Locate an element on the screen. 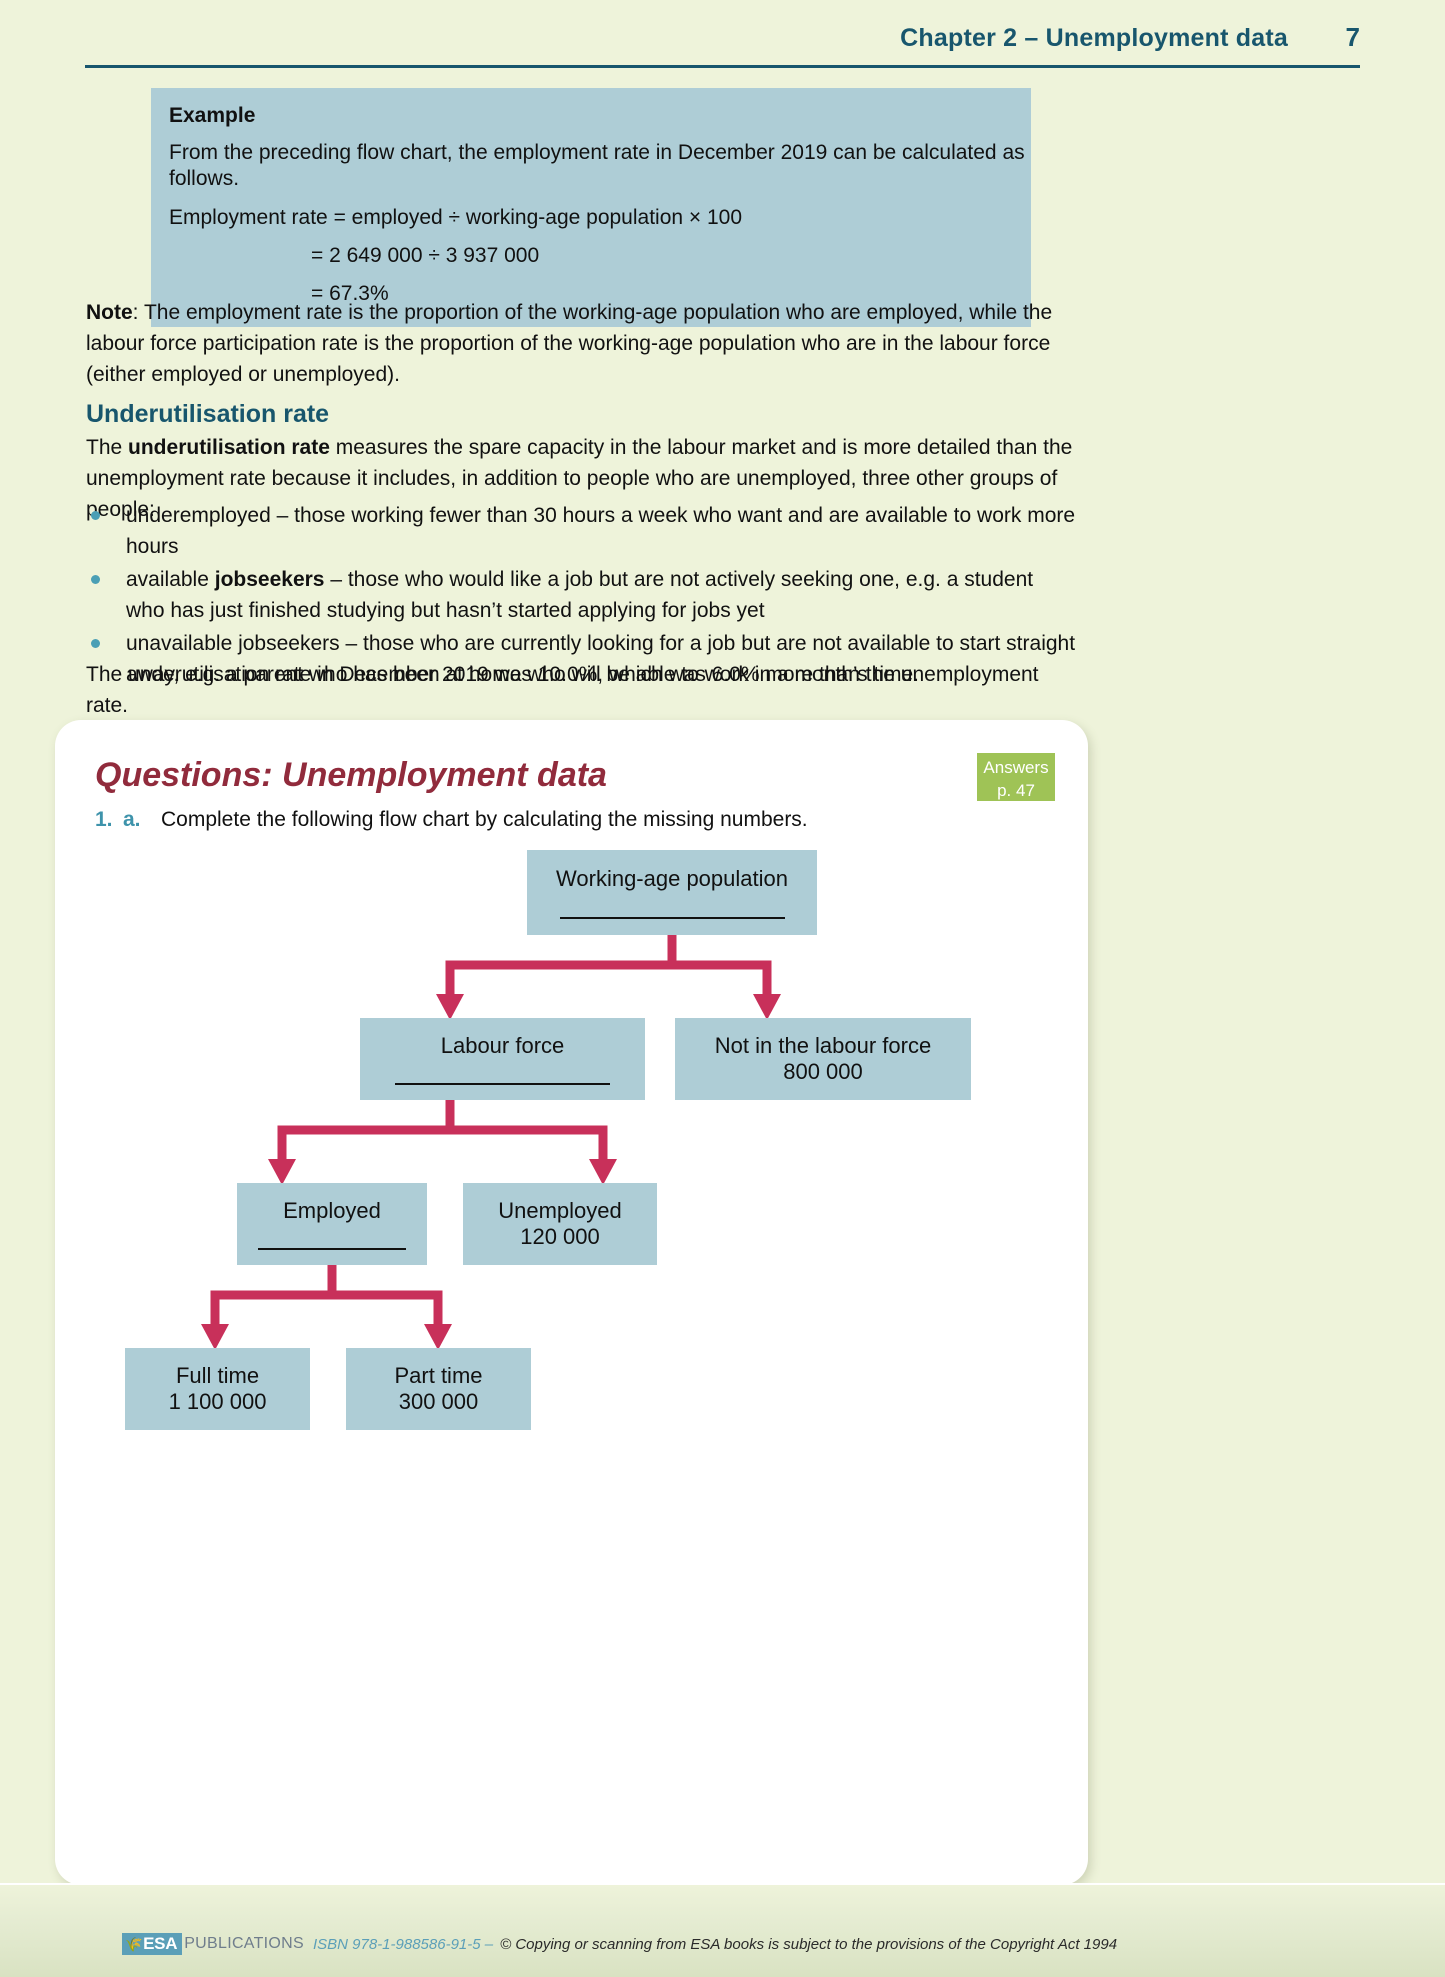  header-divider is located at coordinates (722, 66).